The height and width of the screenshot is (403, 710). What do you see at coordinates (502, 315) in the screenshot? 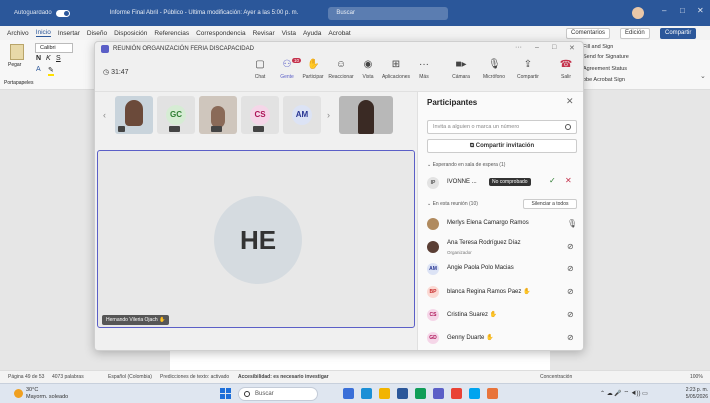
I see `participant-row: CS Cristina Suarez ✋ ⊘` at bounding box center [502, 315].